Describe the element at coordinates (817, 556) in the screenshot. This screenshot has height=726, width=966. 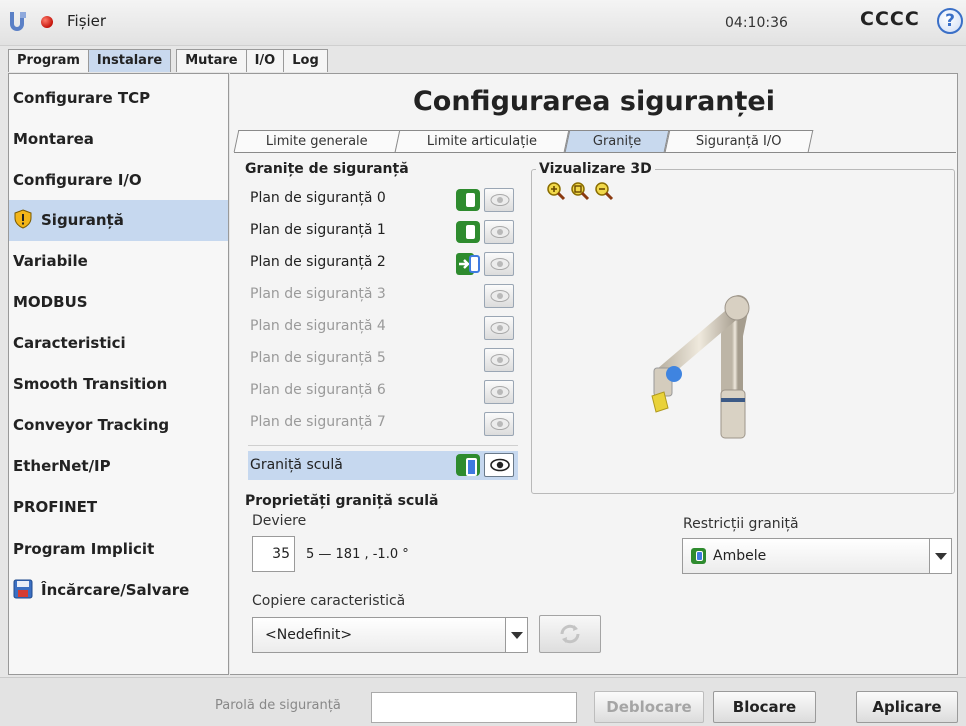
I see `restriction-select: Ambele` at that location.